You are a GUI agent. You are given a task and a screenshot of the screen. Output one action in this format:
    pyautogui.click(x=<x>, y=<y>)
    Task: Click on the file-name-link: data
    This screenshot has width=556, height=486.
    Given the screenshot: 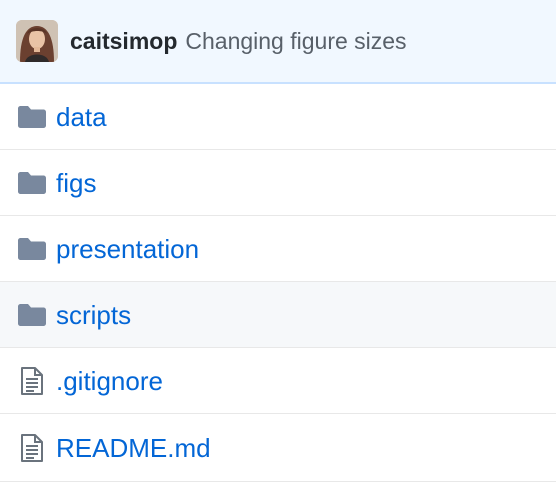 What is the action you would take?
    pyautogui.click(x=81, y=117)
    